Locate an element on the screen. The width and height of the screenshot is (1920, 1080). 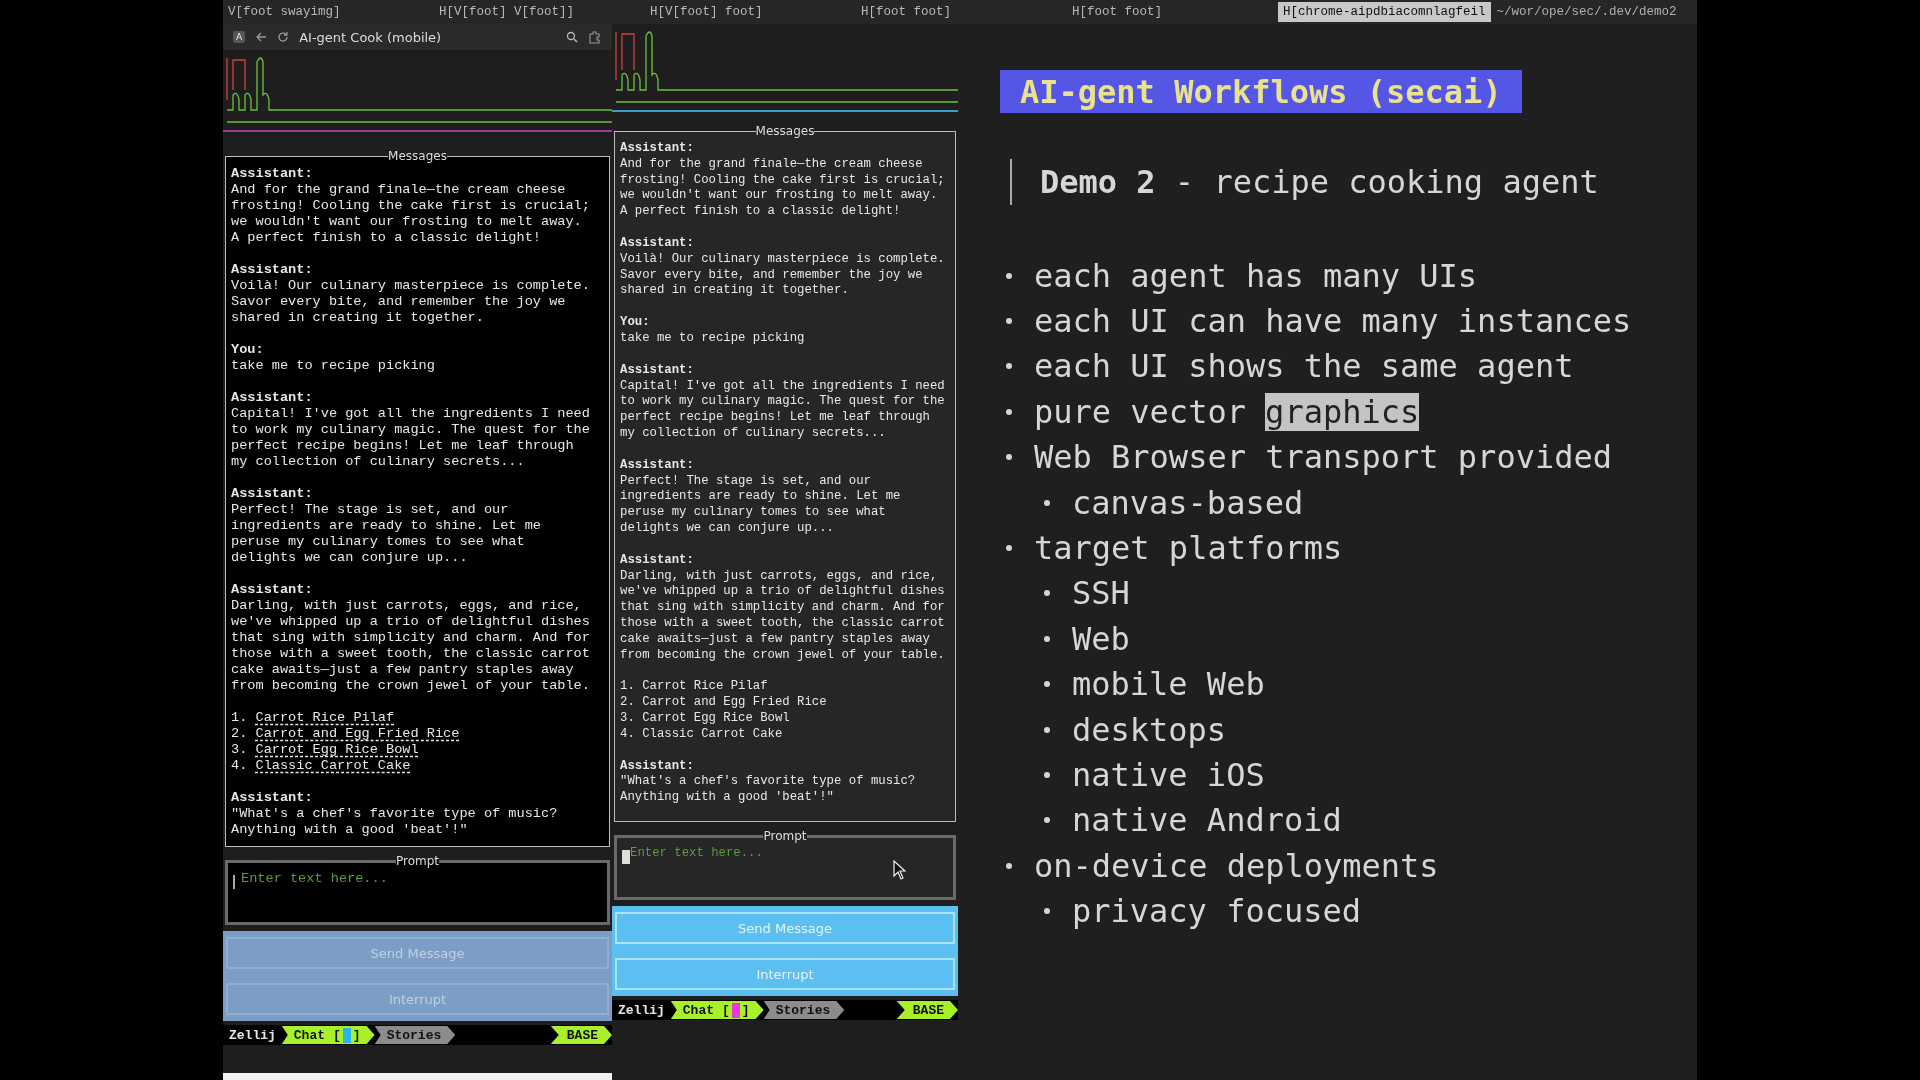
site-badge: A is located at coordinates (239, 37).